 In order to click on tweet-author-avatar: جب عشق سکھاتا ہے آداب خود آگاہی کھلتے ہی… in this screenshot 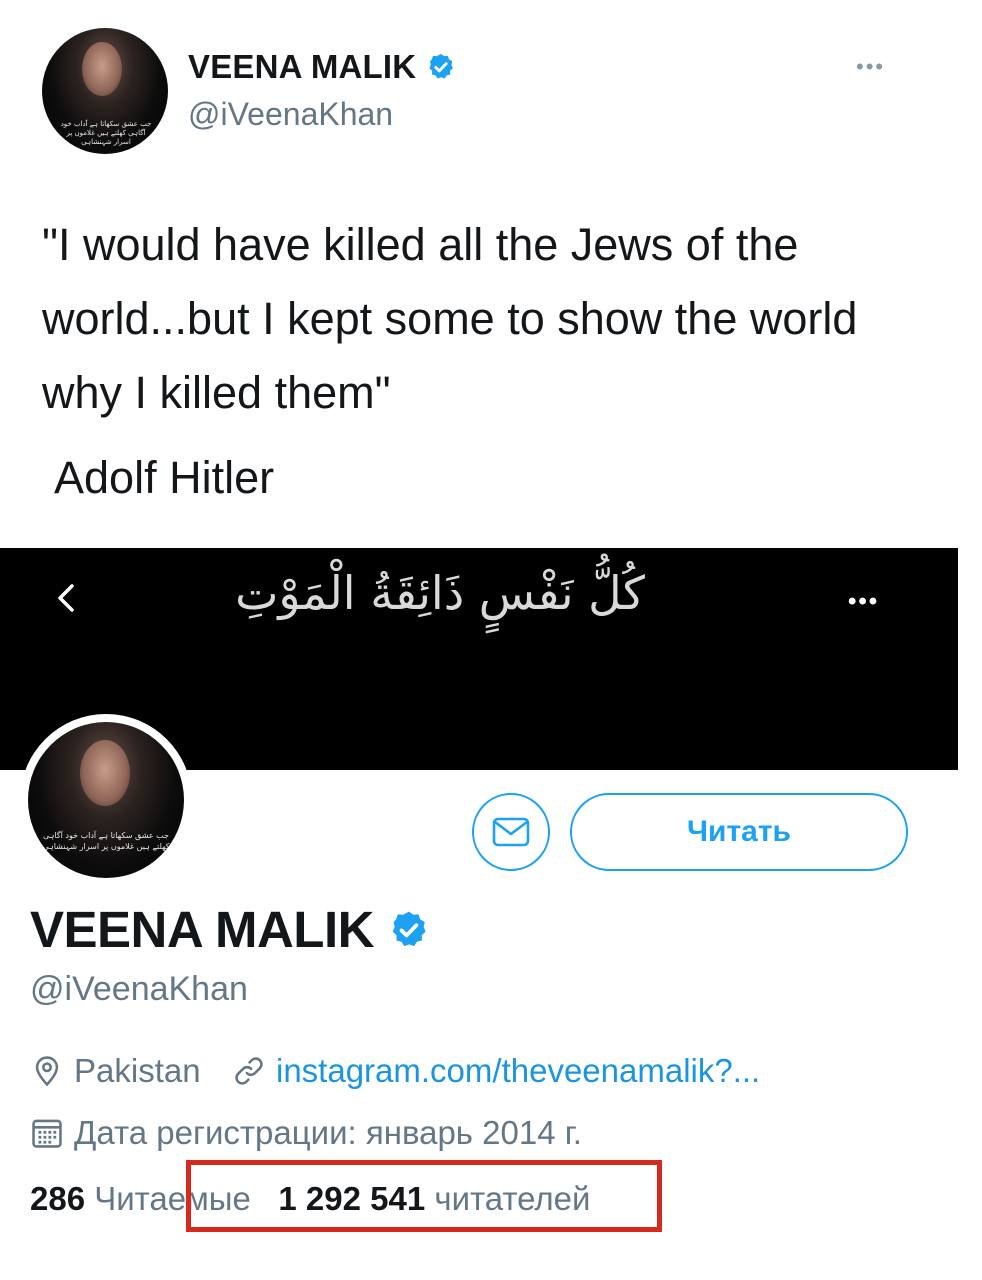, I will do `click(105, 91)`.